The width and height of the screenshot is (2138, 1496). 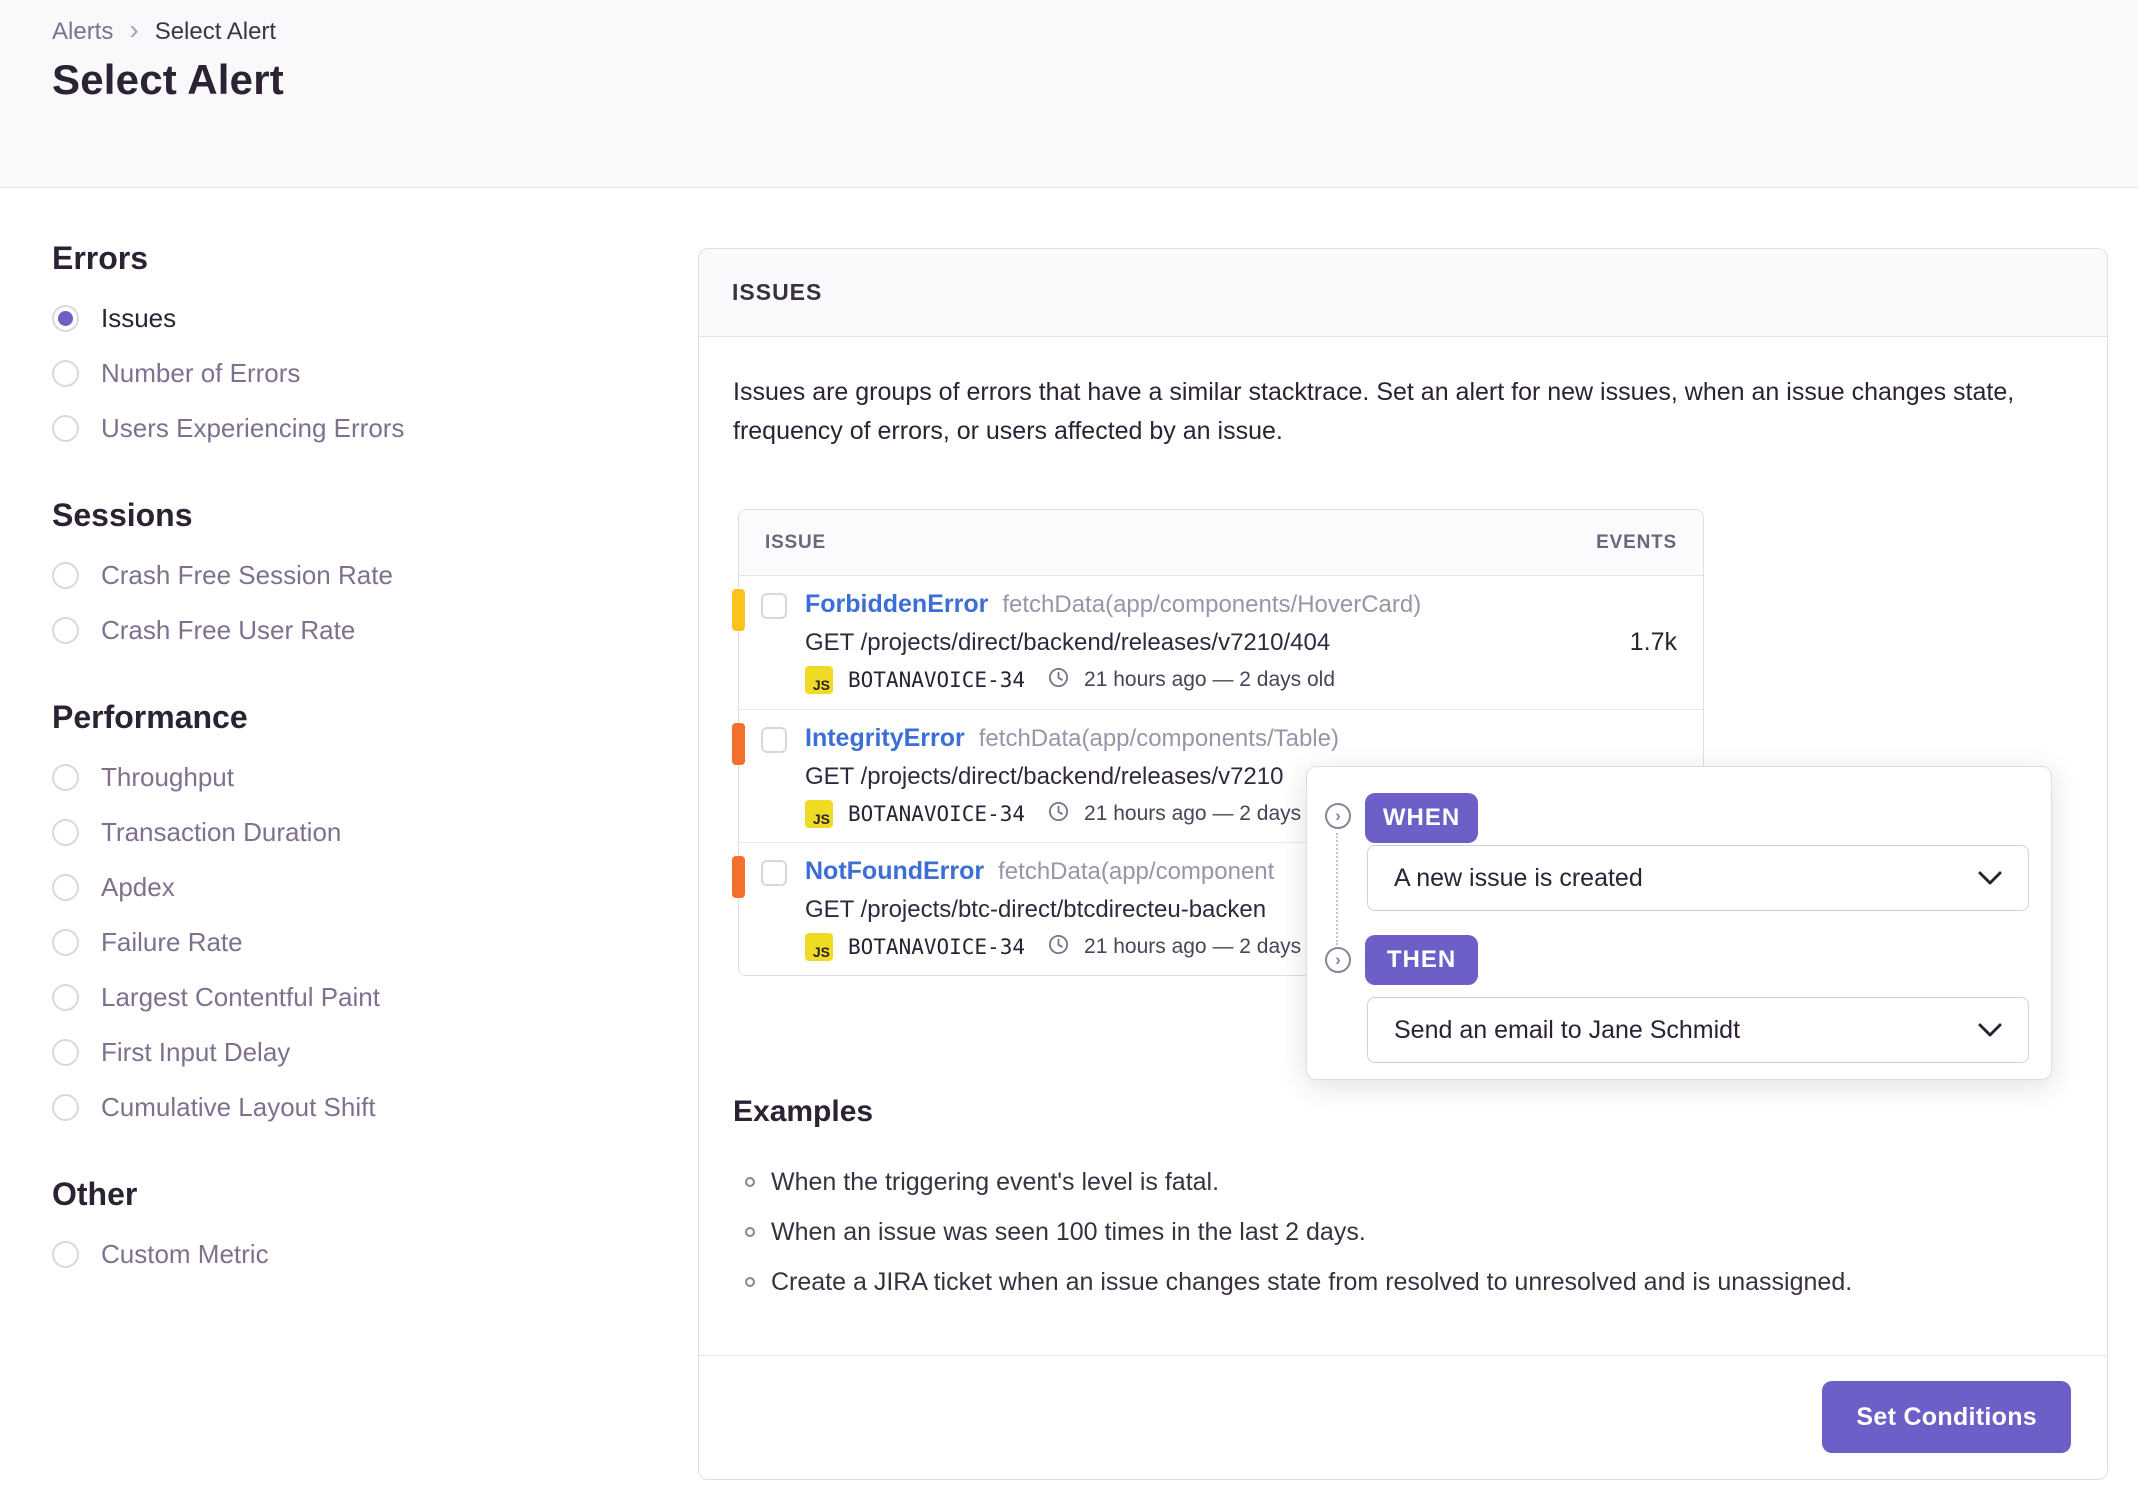 What do you see at coordinates (352, 777) in the screenshot?
I see `radio-option-throughput: Throughput` at bounding box center [352, 777].